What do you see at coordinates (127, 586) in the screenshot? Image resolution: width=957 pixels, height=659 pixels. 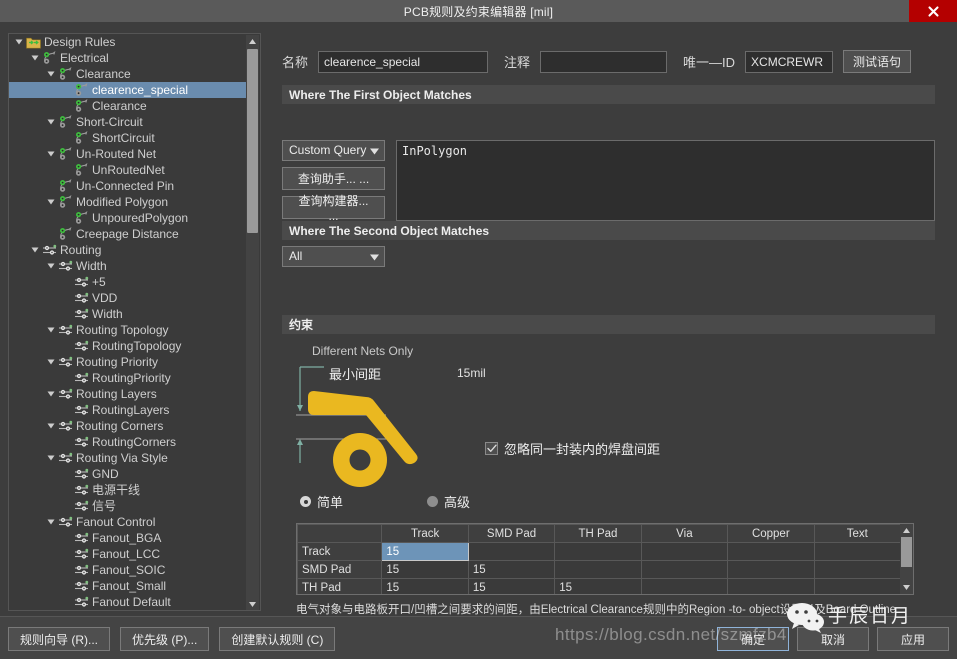 I see `tree-item: Fanout_Small` at bounding box center [127, 586].